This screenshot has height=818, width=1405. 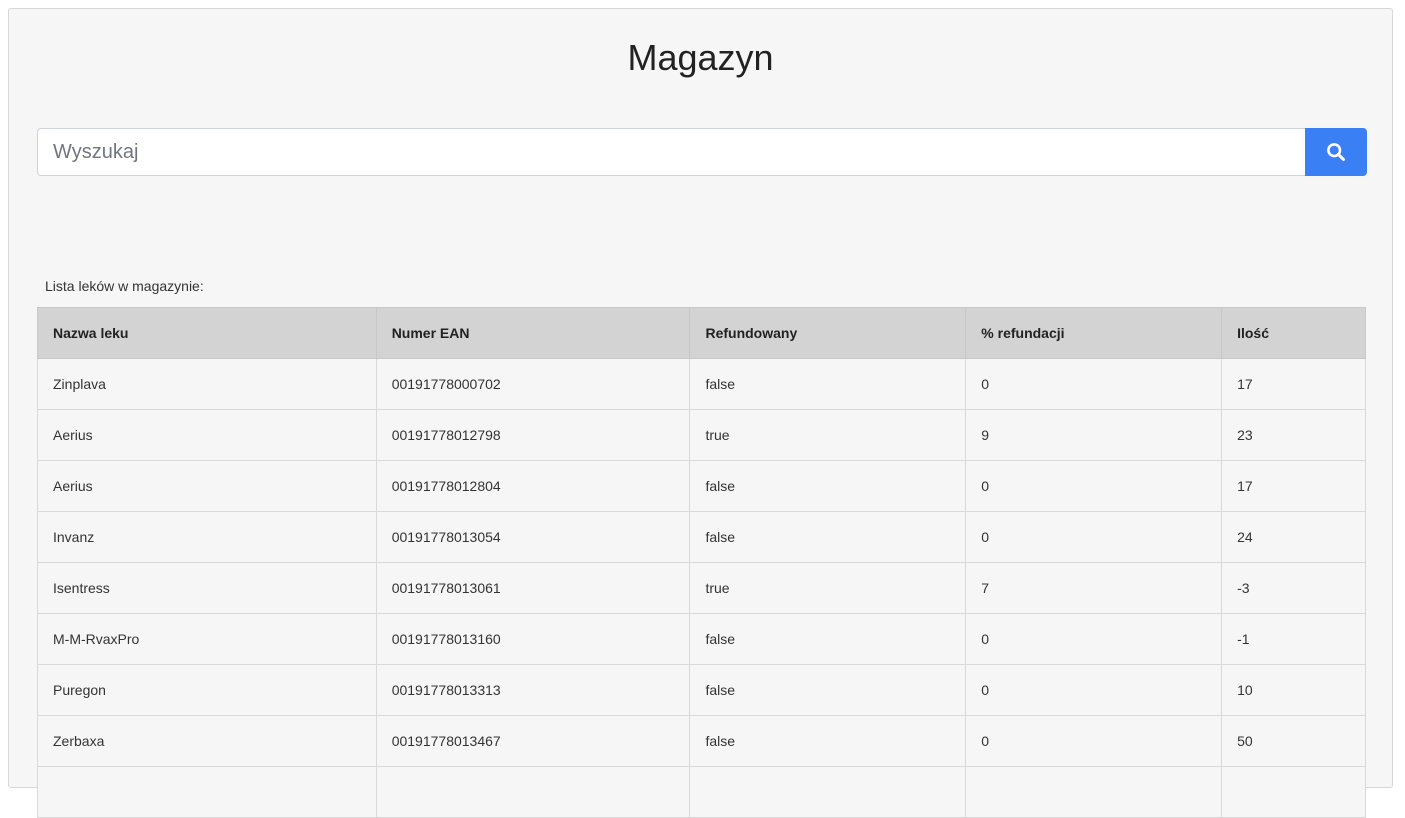 I want to click on cell-medicine-name: Invanz, so click(x=207, y=537).